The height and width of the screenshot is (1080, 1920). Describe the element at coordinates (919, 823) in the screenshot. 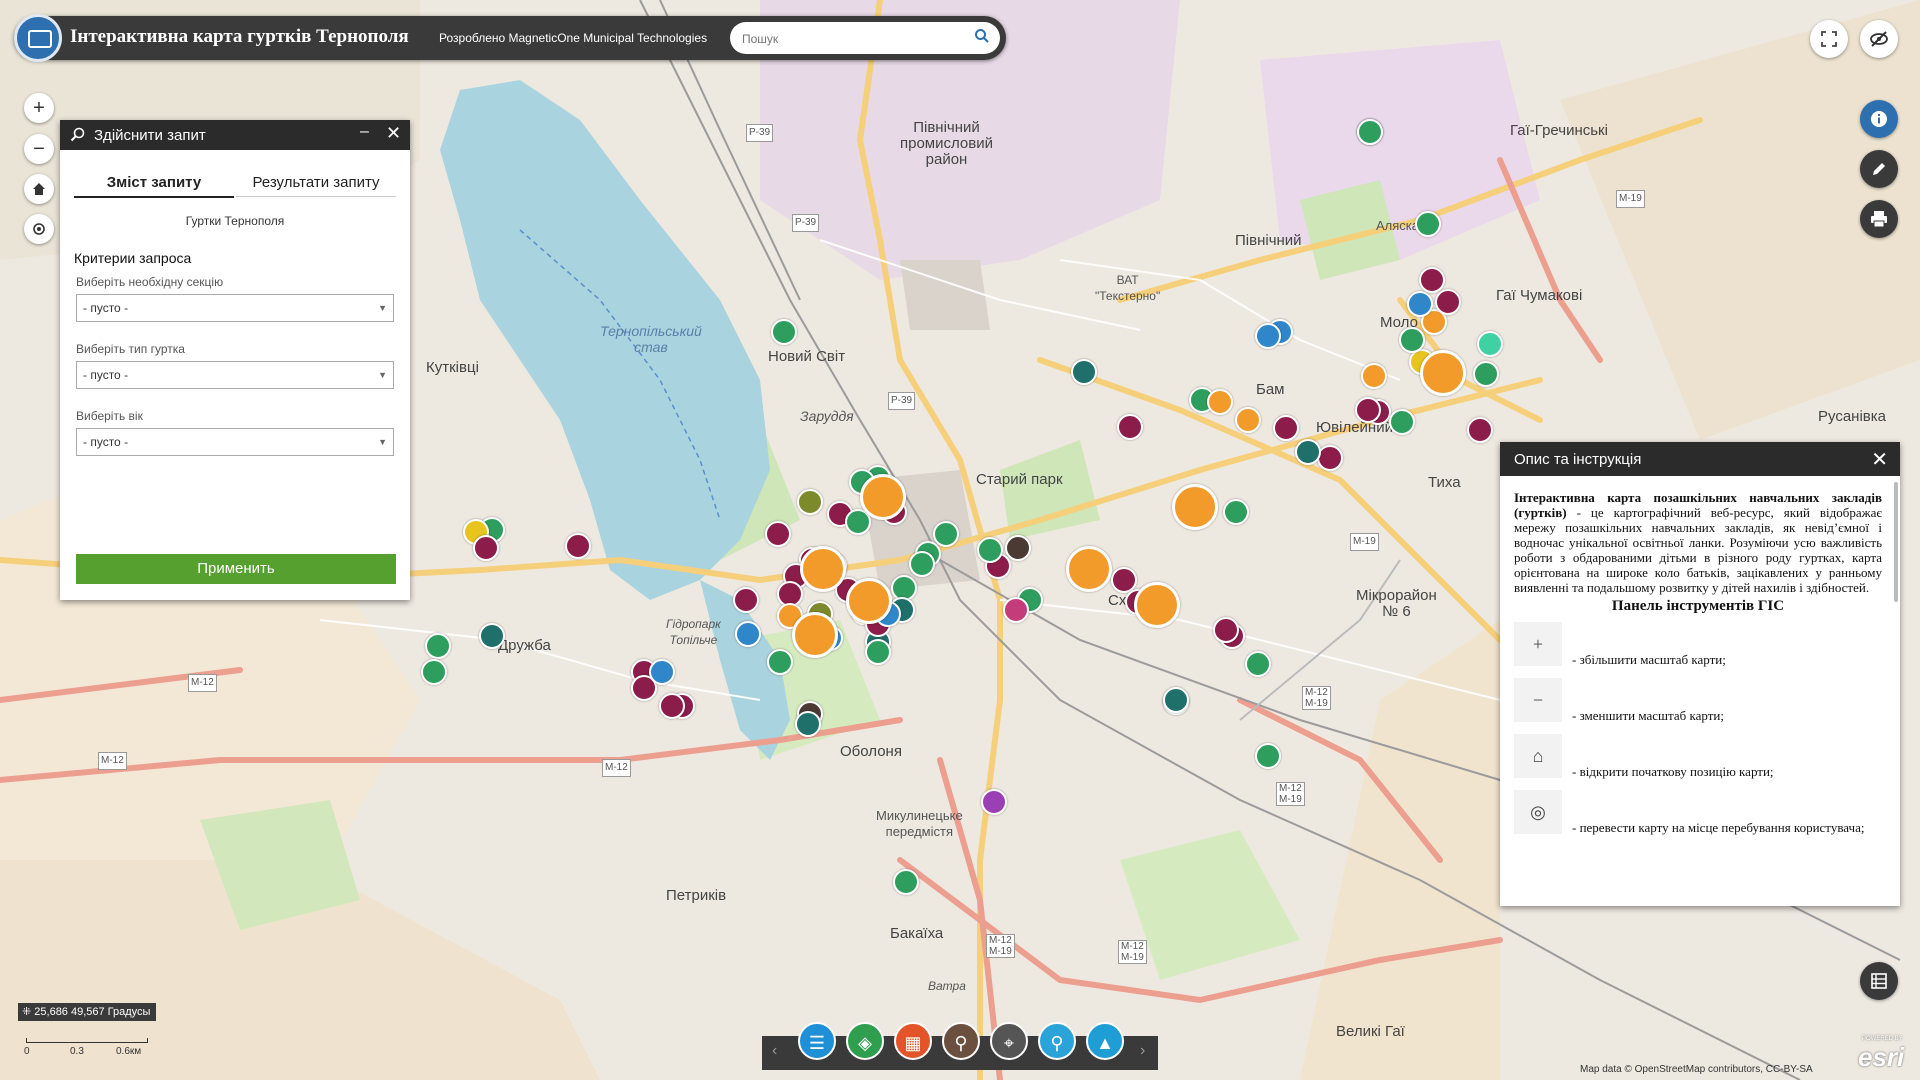

I see `map-label: Микулинецьке передмістя` at that location.